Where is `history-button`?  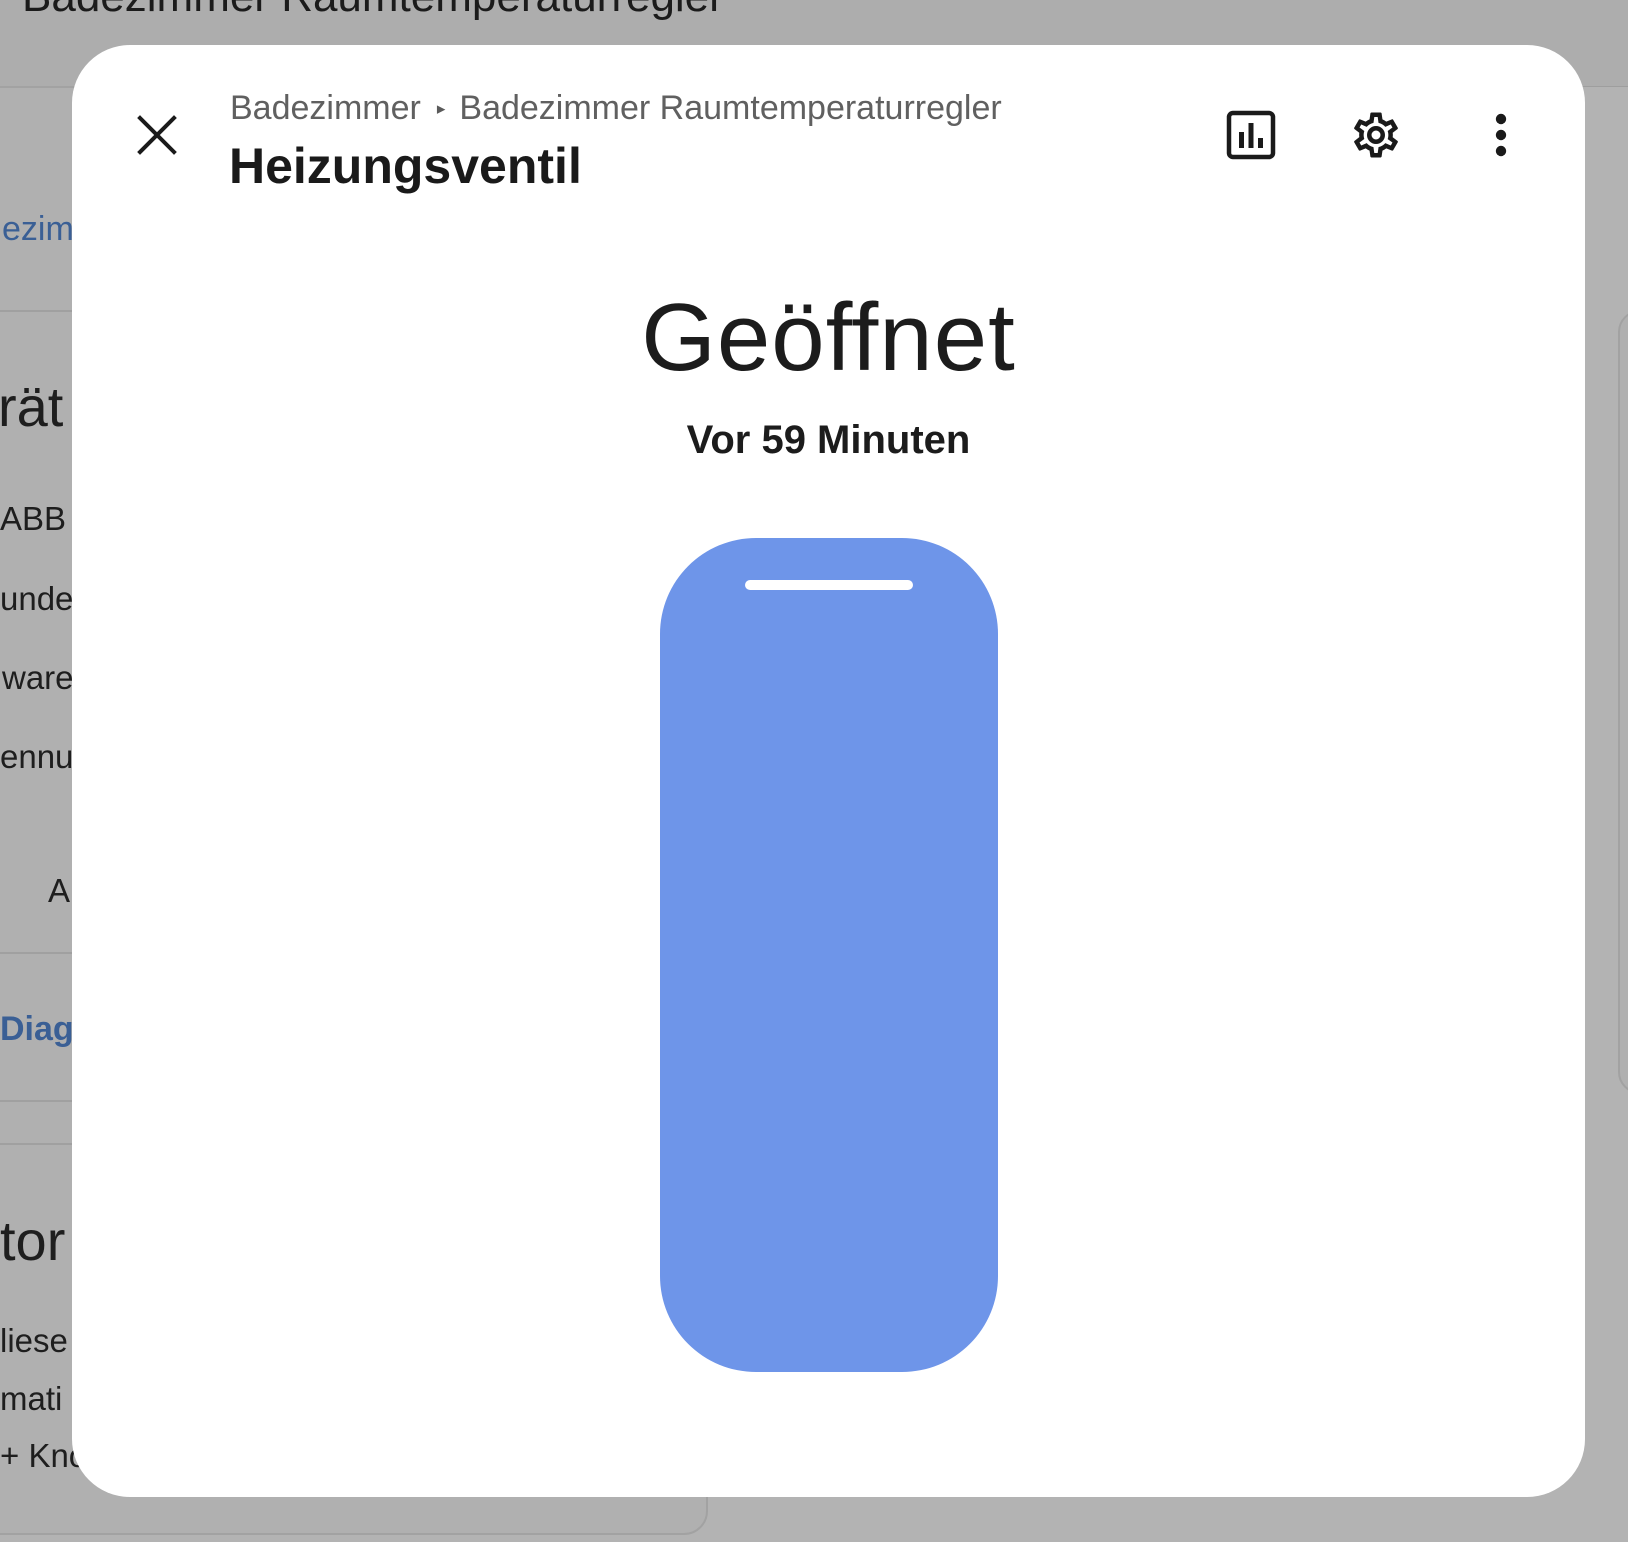
history-button is located at coordinates (1251, 135).